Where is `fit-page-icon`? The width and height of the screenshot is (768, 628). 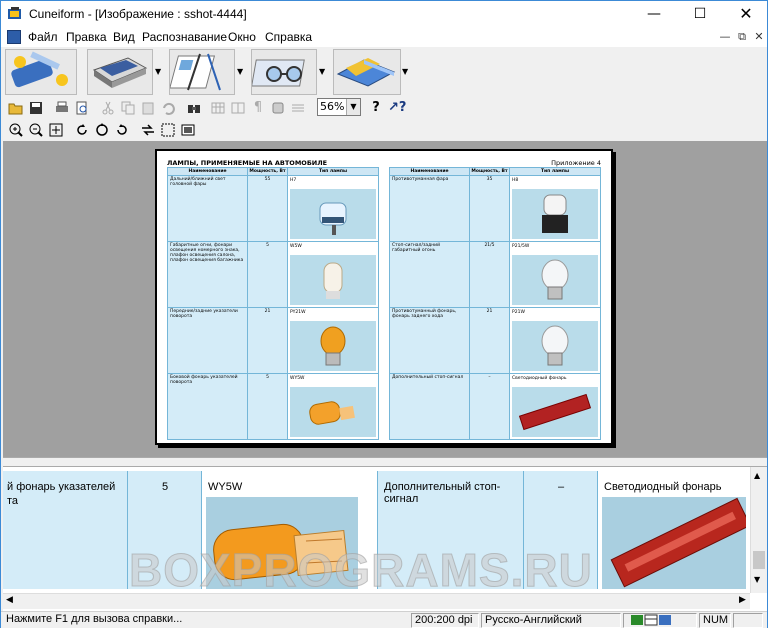
fit-page-icon is located at coordinates (56, 130).